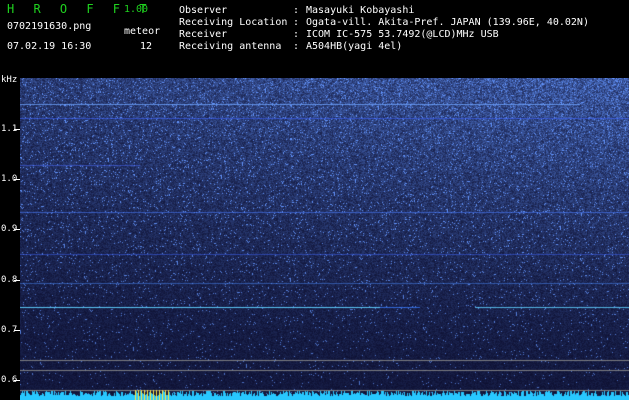 This screenshot has width=629, height=400. What do you see at coordinates (354, 46) in the screenshot?
I see `antenna-value: A504HB(yagi 4el)` at bounding box center [354, 46].